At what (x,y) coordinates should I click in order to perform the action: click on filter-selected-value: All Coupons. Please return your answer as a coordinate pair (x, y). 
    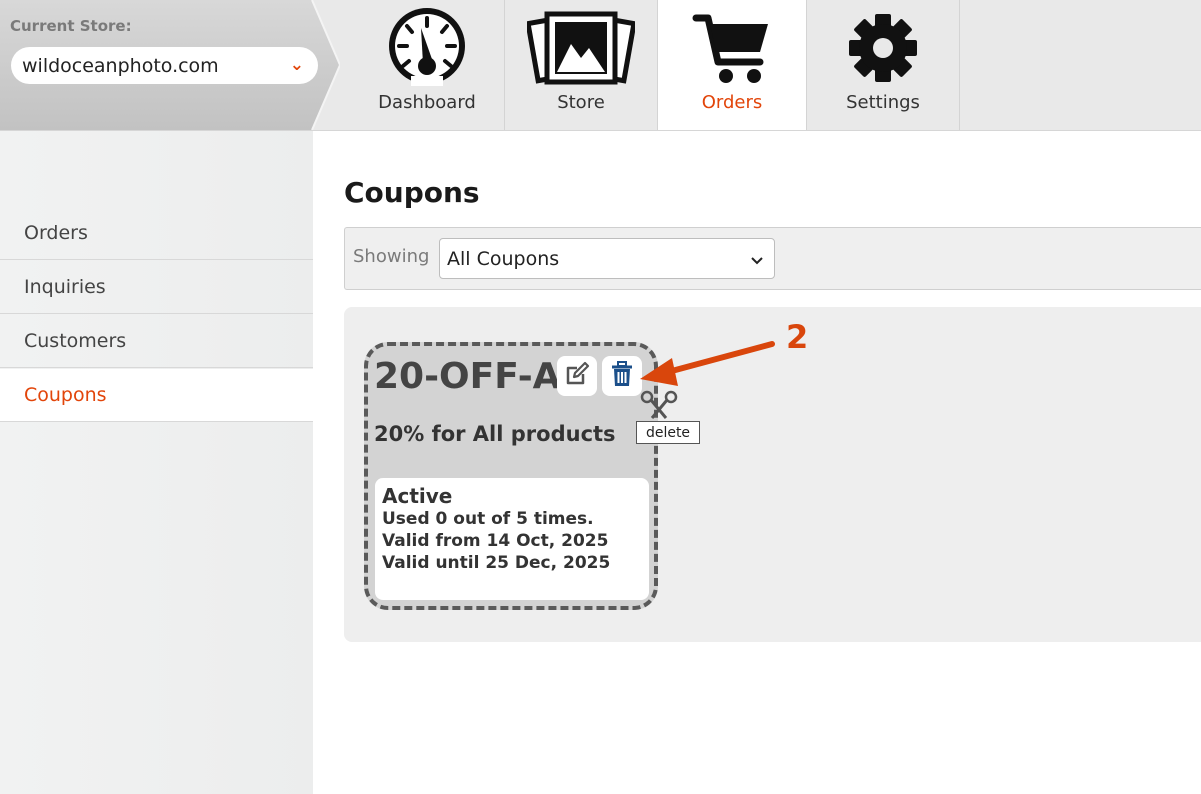
    Looking at the image, I should click on (503, 258).